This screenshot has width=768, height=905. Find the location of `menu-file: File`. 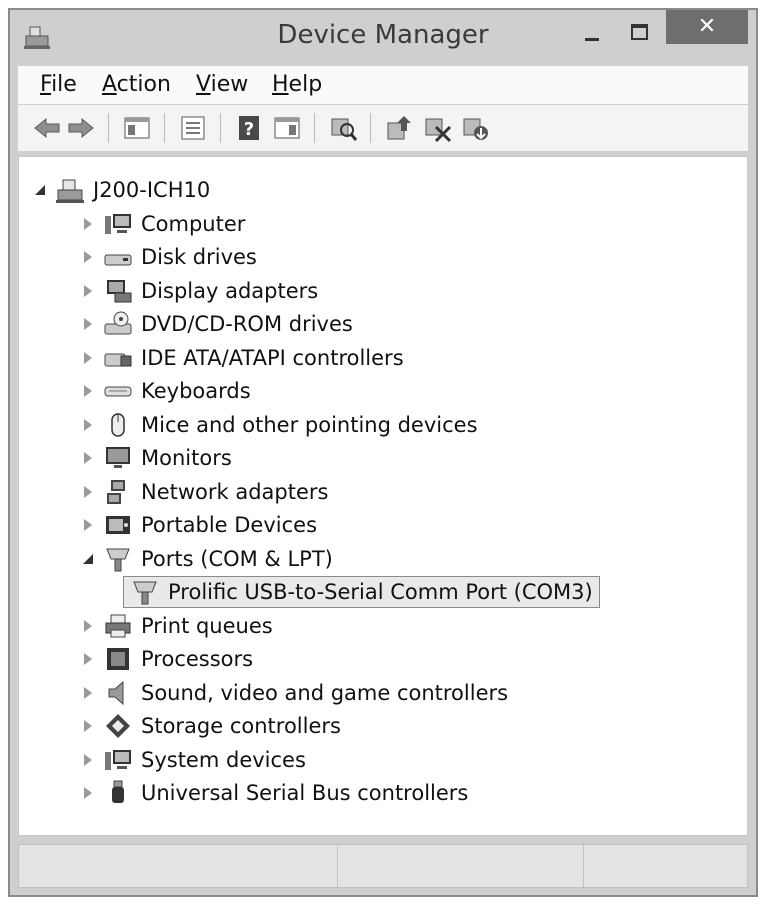

menu-file: File is located at coordinates (58, 84).